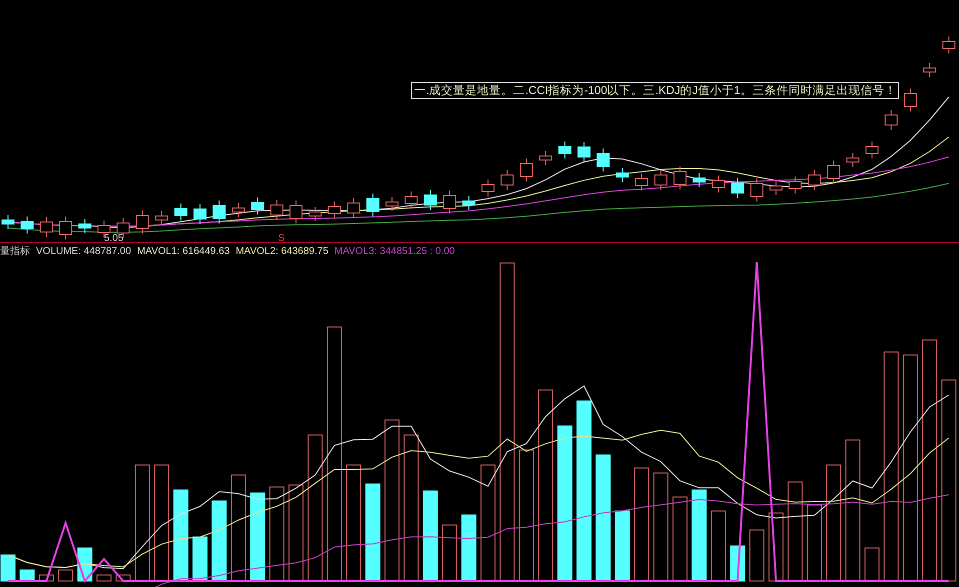  I want to click on low-price-label: 5.05, so click(114, 237).